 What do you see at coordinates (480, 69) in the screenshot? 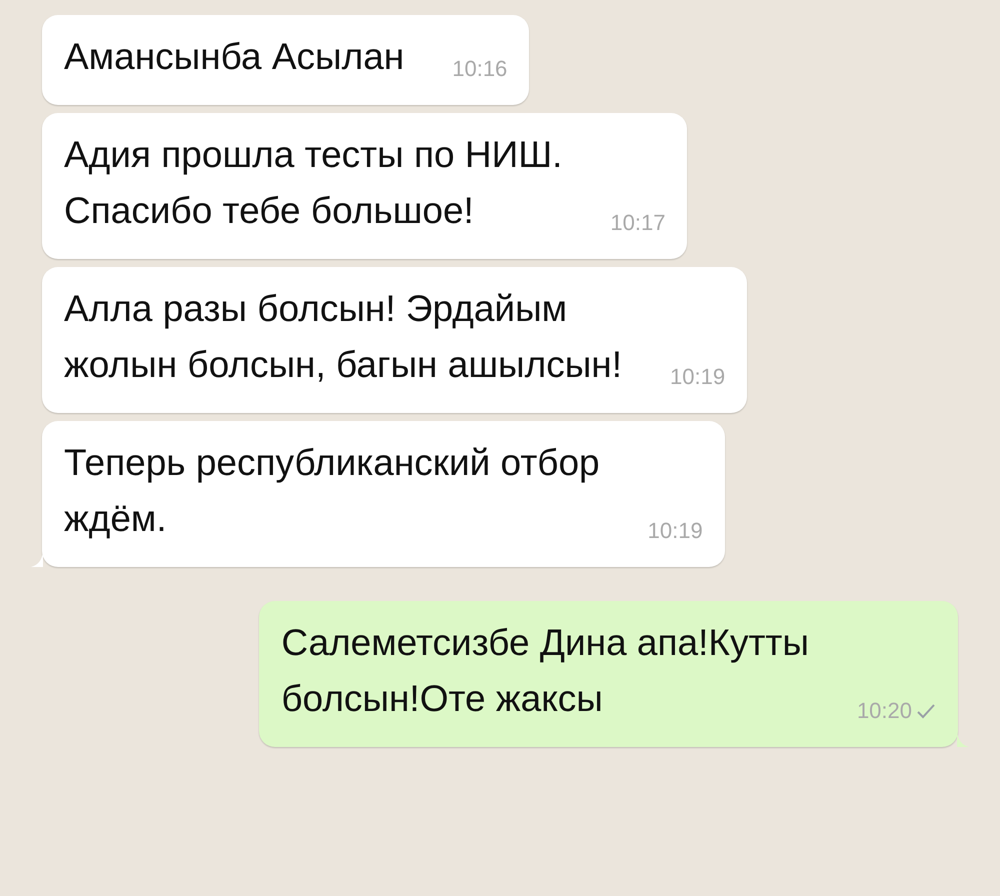
I see `message-time: 10:16` at bounding box center [480, 69].